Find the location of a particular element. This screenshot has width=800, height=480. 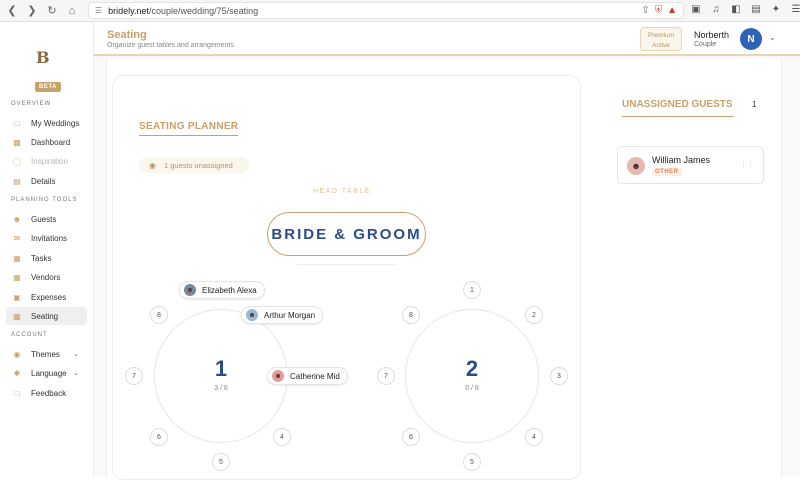

sidebar-item-label: My Weddings is located at coordinates (55, 123).